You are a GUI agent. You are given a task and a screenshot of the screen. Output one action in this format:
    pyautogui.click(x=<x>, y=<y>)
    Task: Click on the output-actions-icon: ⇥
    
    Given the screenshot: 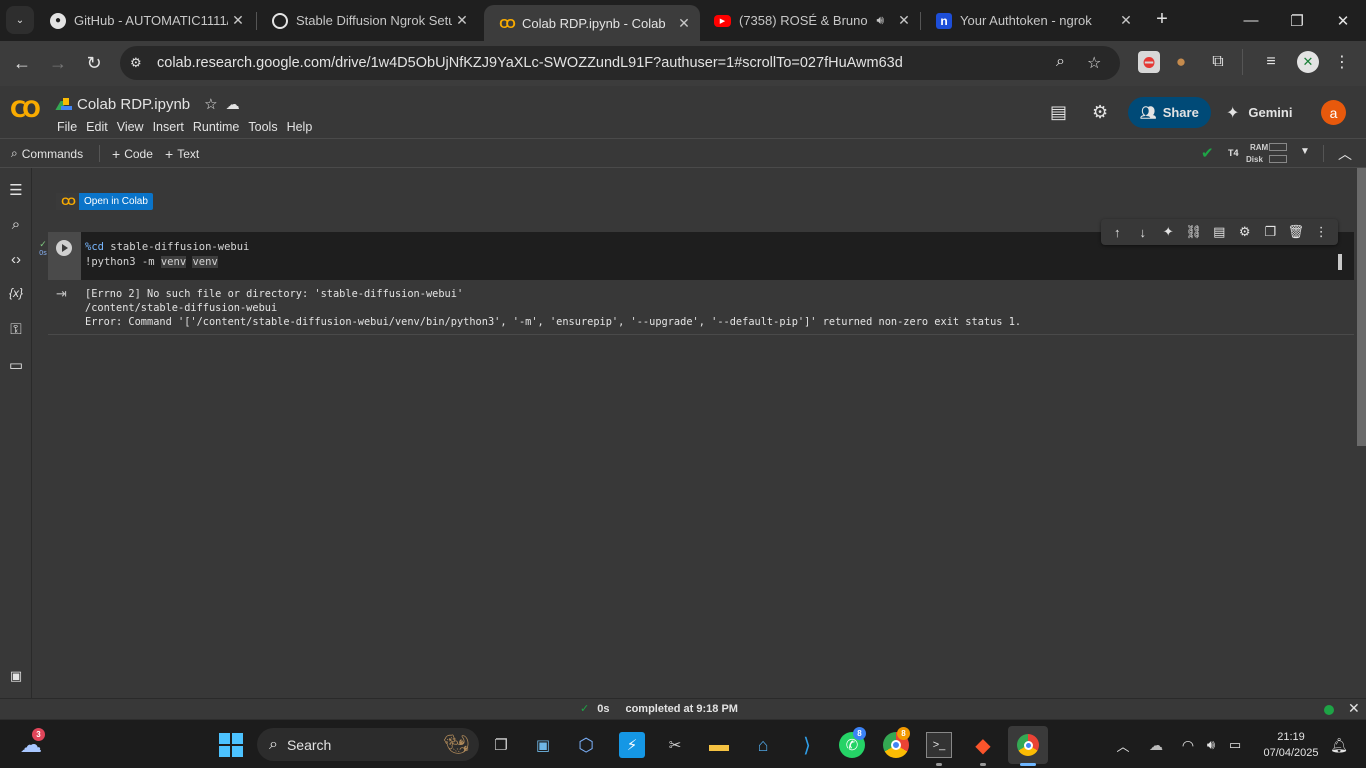 What is the action you would take?
    pyautogui.click(x=61, y=294)
    